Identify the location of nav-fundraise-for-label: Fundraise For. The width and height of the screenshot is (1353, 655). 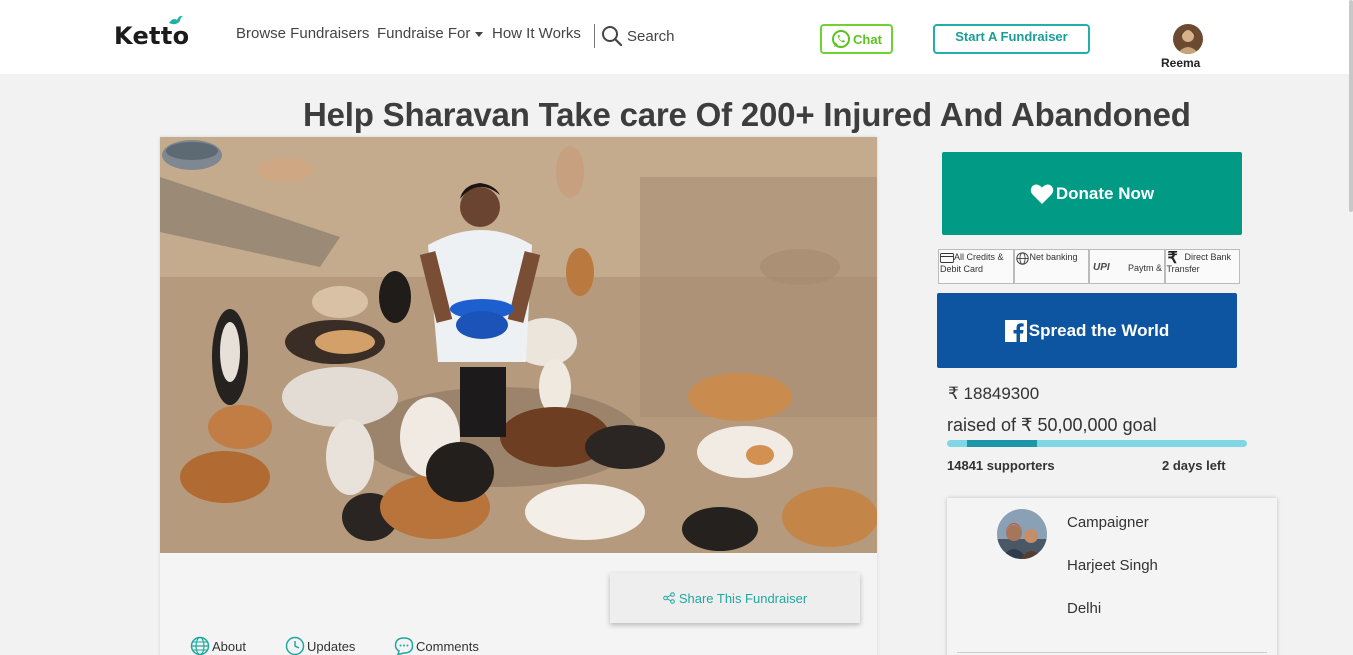
(424, 33).